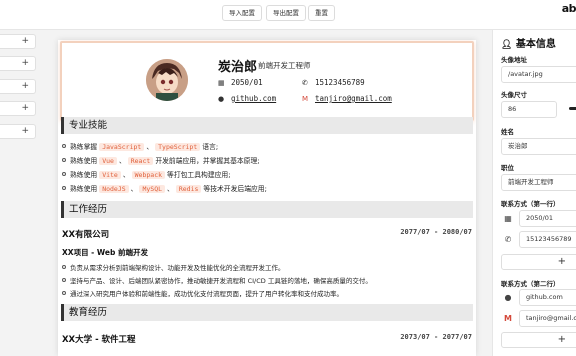 Image resolution: width=576 pixels, height=356 pixels. I want to click on birth-info: ▦ 2050/01, so click(240, 82).